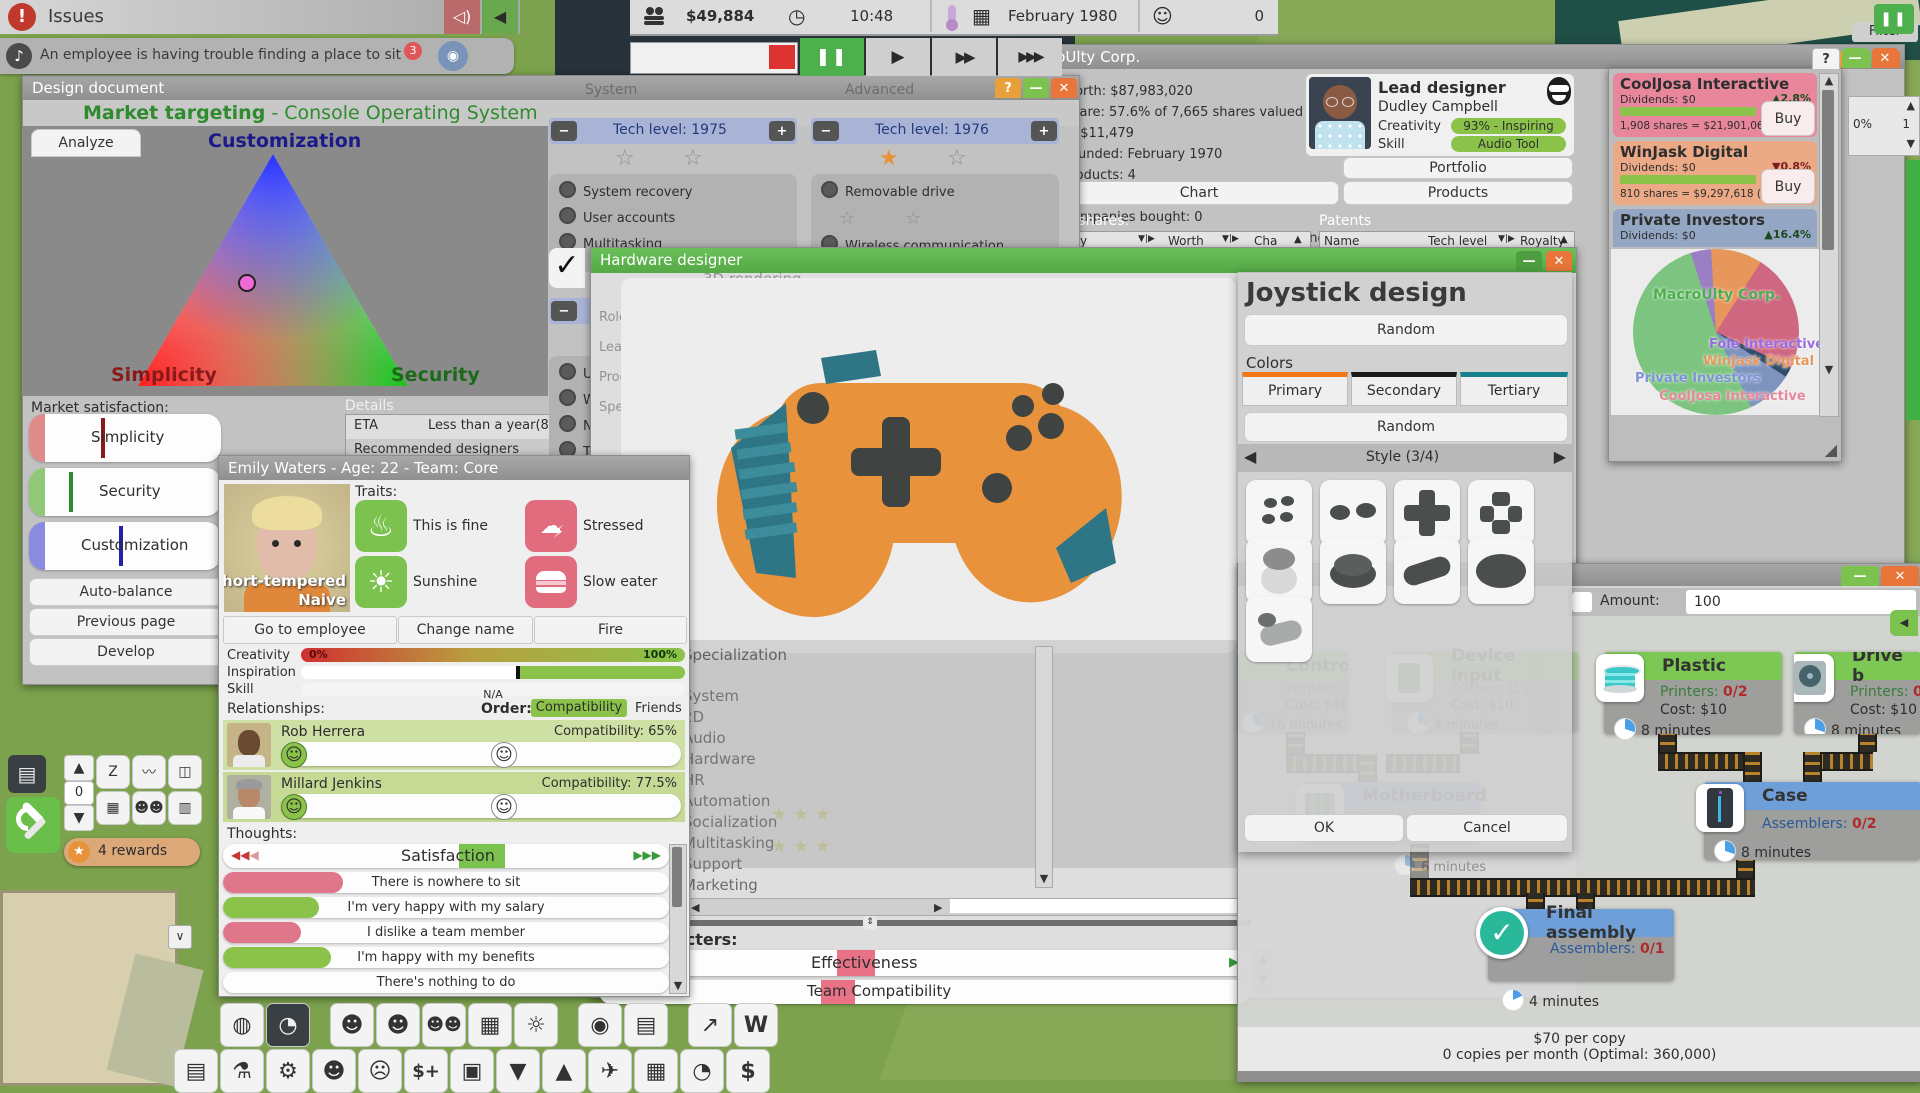 Image resolution: width=1920 pixels, height=1093 pixels. I want to click on fire-button: Fire, so click(610, 630).